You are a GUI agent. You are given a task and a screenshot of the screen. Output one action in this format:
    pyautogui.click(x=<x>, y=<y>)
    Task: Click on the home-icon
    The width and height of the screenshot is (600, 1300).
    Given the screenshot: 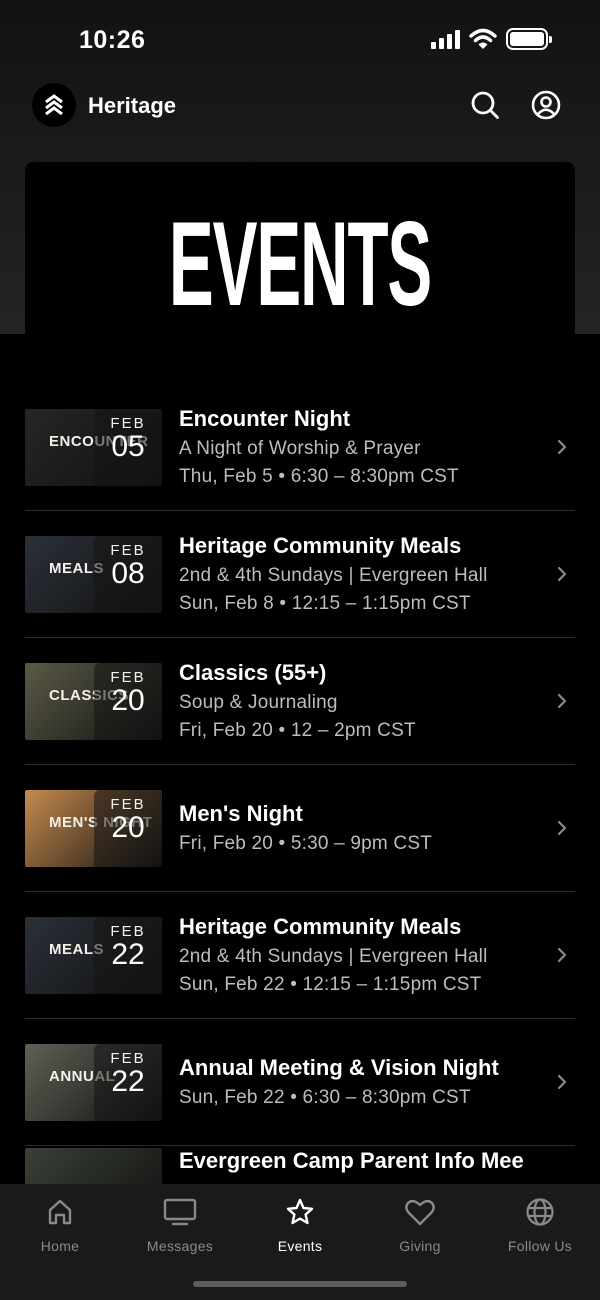 What is the action you would take?
    pyautogui.click(x=60, y=1212)
    